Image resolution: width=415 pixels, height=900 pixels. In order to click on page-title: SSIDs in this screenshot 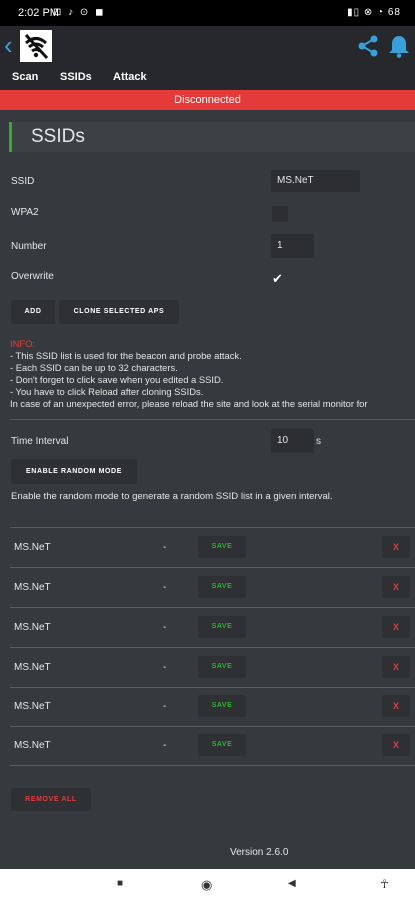, I will do `click(58, 136)`.